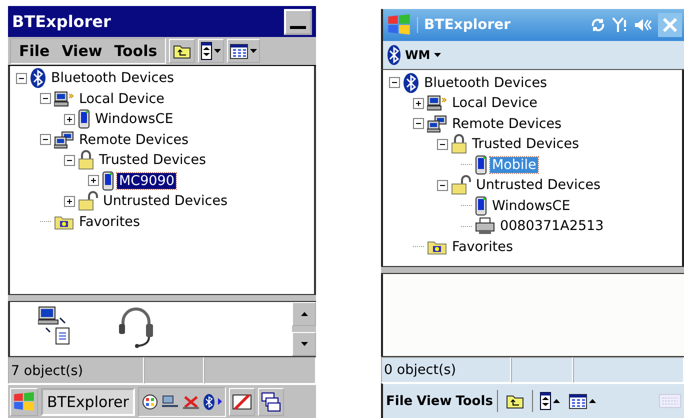 The height and width of the screenshot is (418, 684). What do you see at coordinates (298, 21) in the screenshot?
I see `minimize-button` at bounding box center [298, 21].